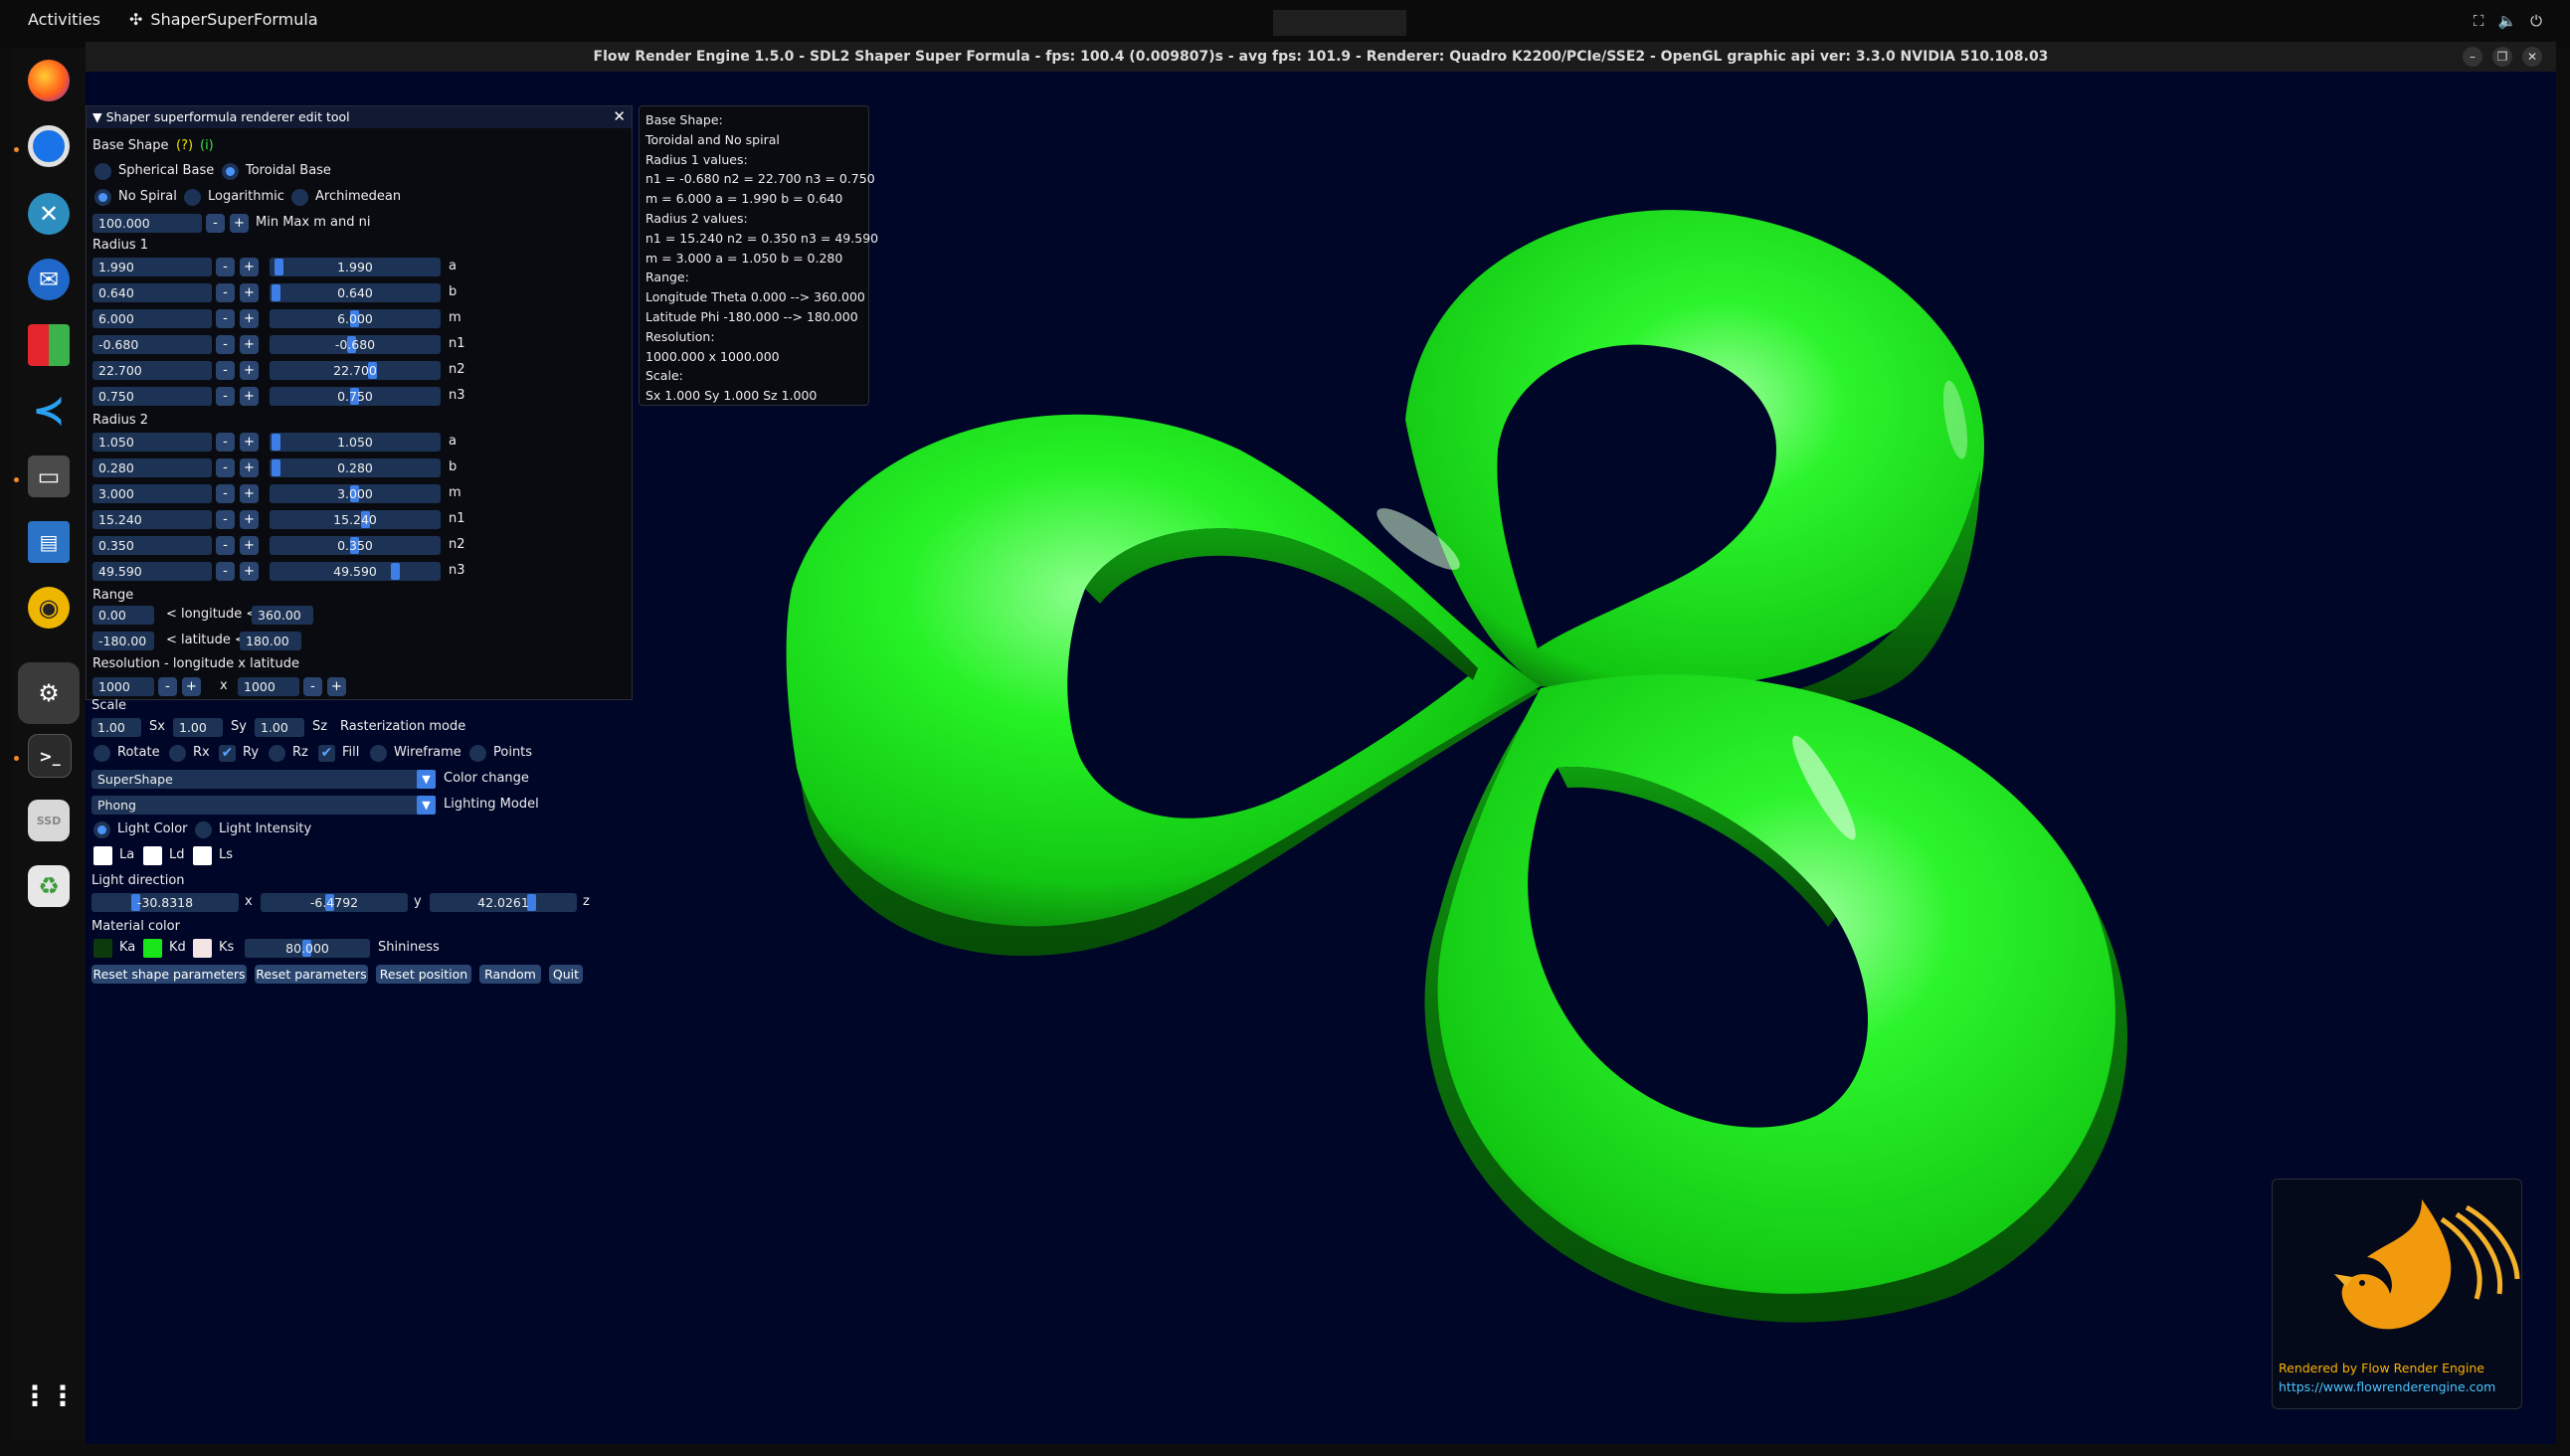 This screenshot has width=2570, height=1456. Describe the element at coordinates (277, 753) in the screenshot. I see `rz-radio` at that location.